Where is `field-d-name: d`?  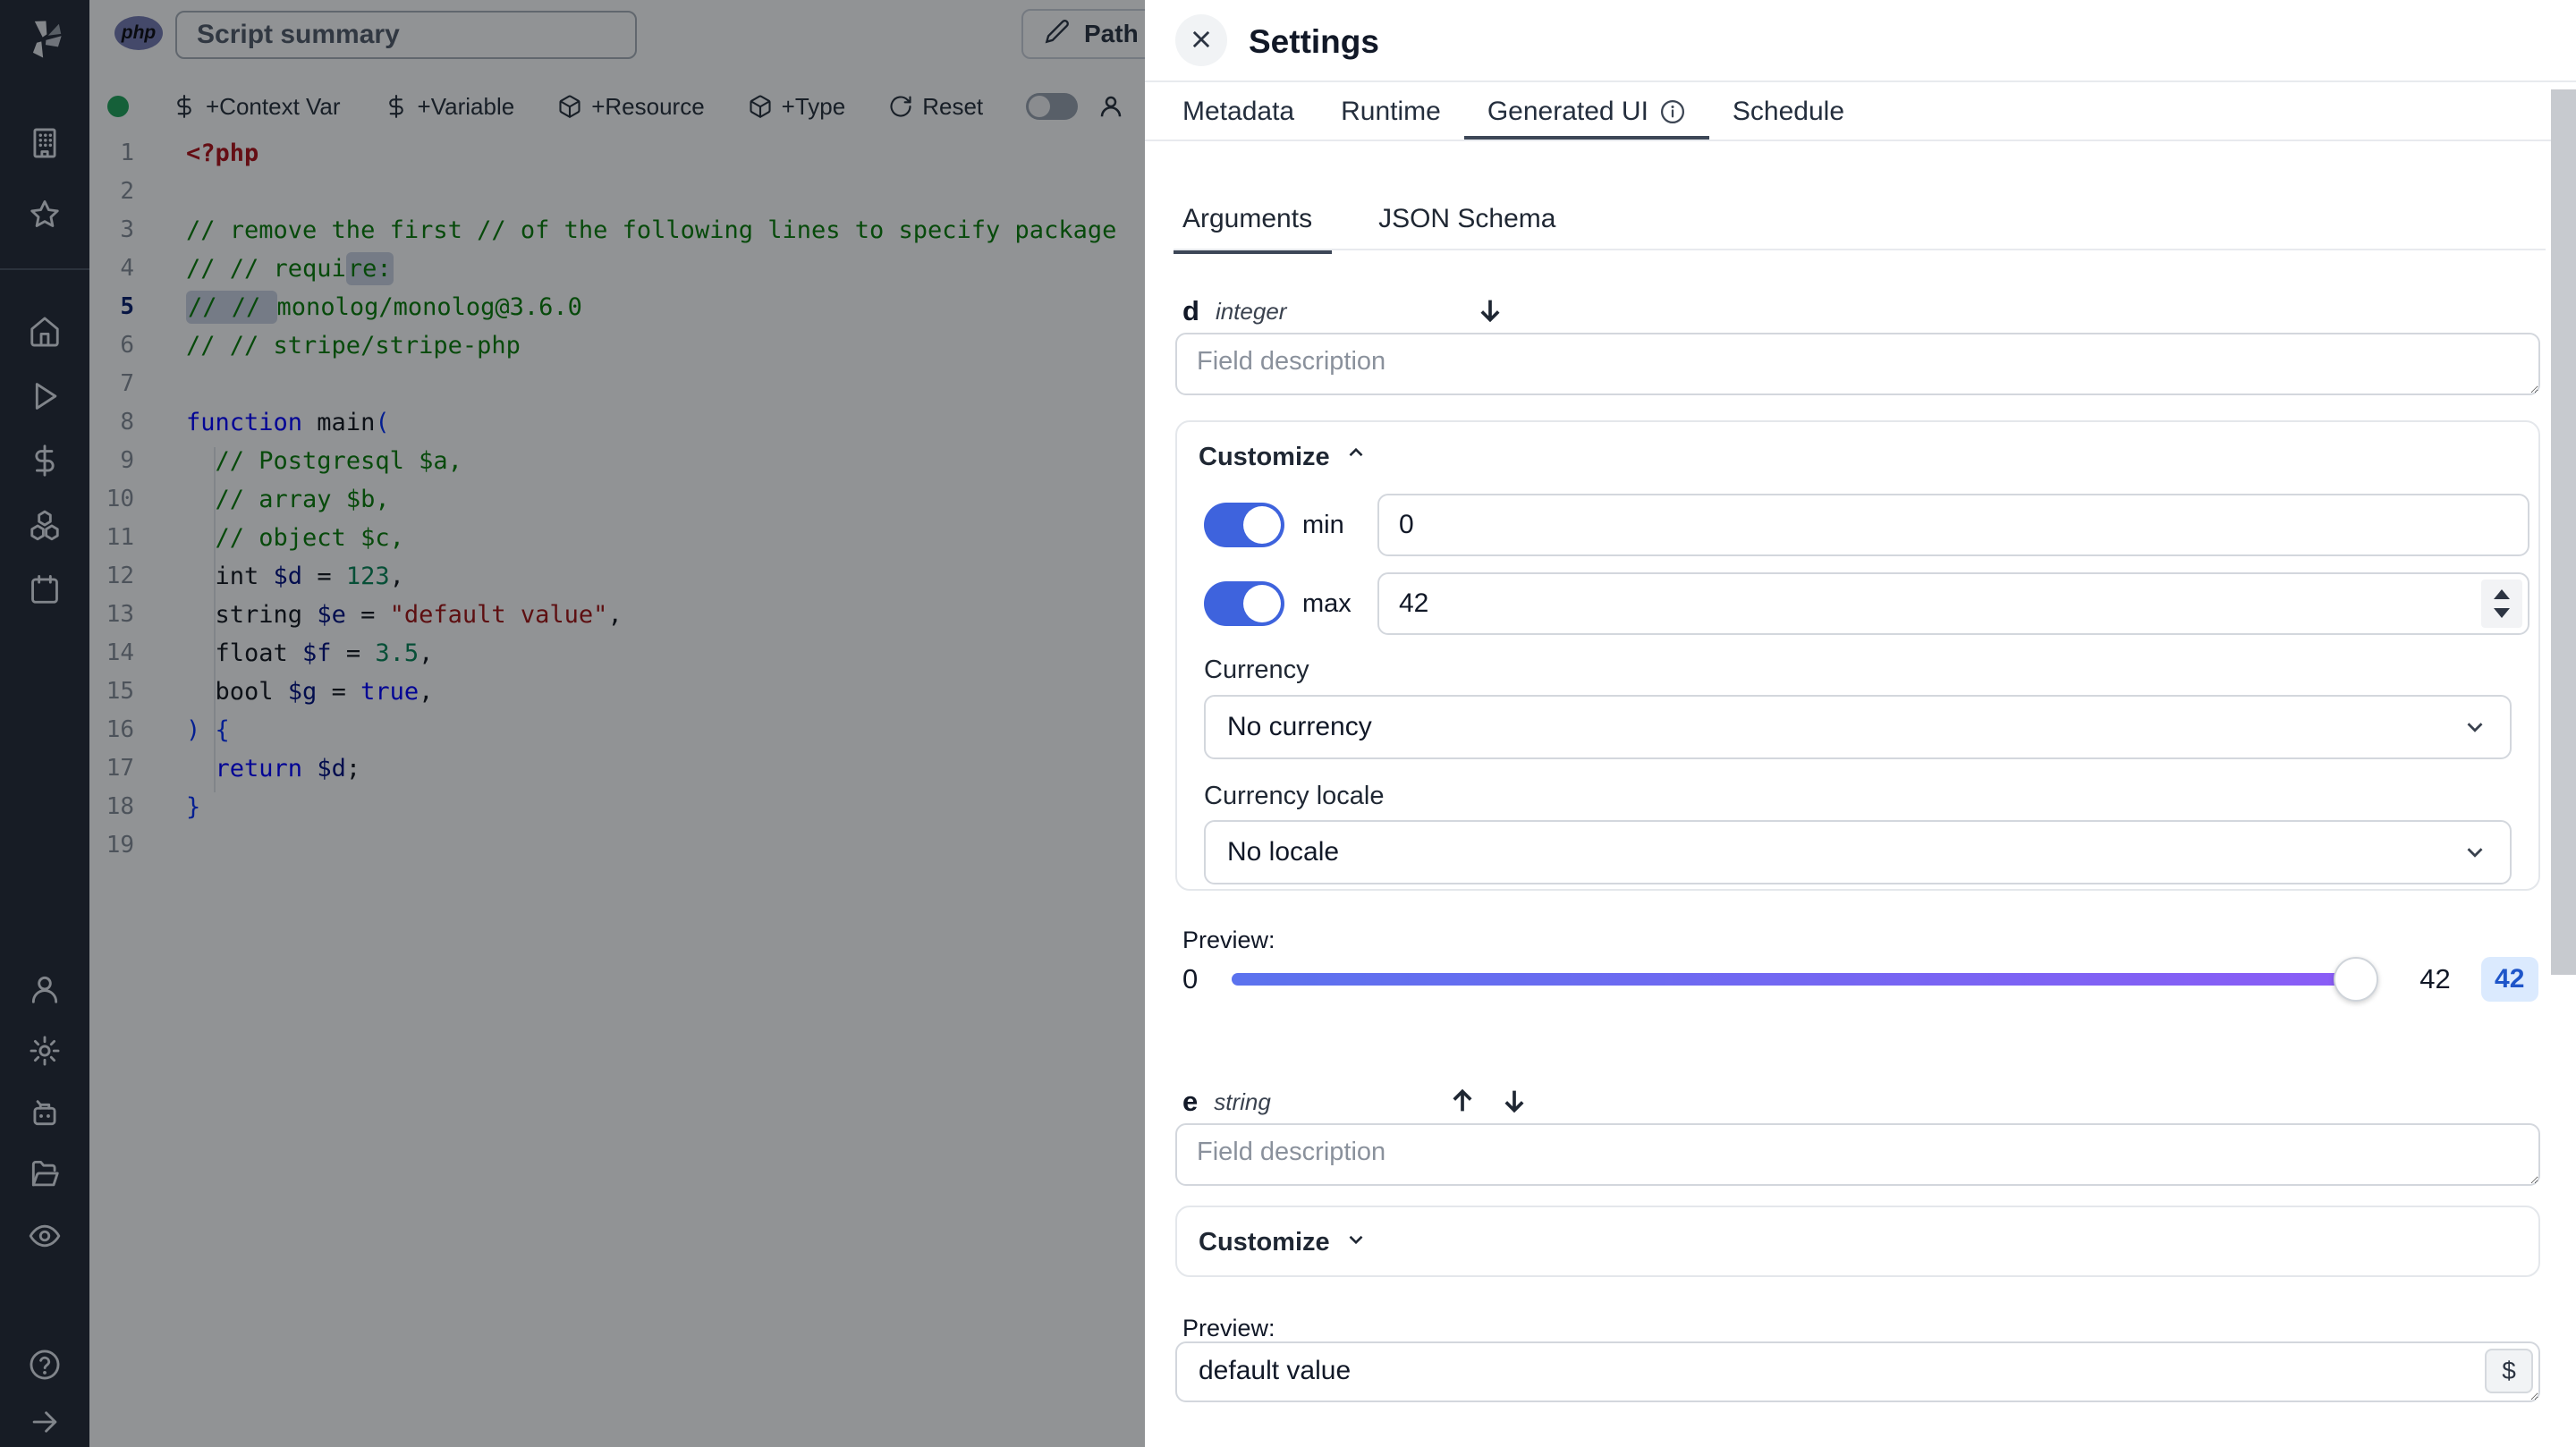 field-d-name: d is located at coordinates (1190, 310).